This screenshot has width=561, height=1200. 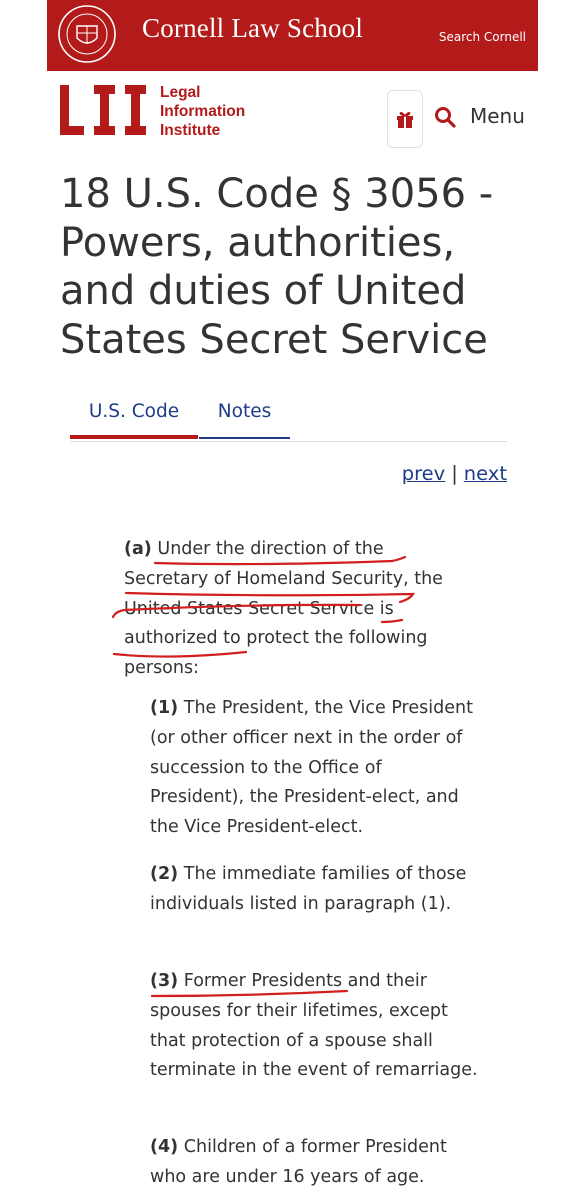 I want to click on paragraph-number: (4), so click(x=164, y=1147).